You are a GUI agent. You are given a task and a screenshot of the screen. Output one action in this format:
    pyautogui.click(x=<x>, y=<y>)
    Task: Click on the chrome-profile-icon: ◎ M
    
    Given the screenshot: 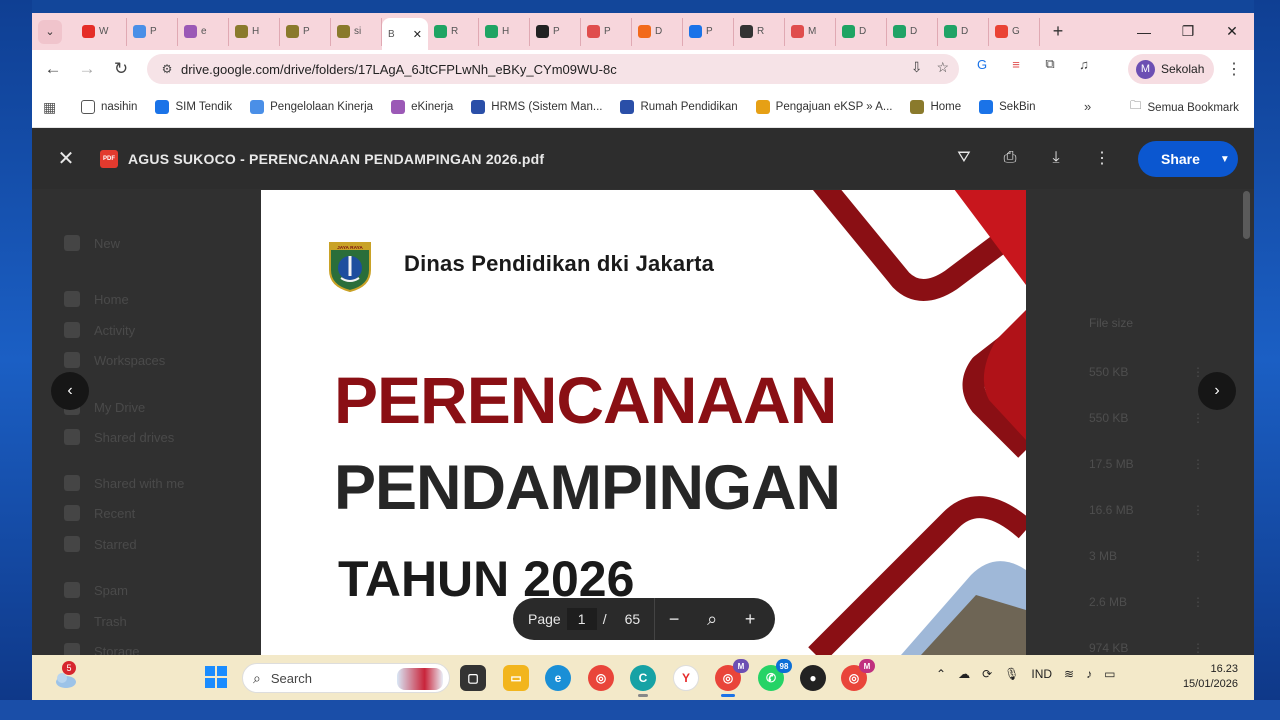 What is the action you would take?
    pyautogui.click(x=732, y=678)
    